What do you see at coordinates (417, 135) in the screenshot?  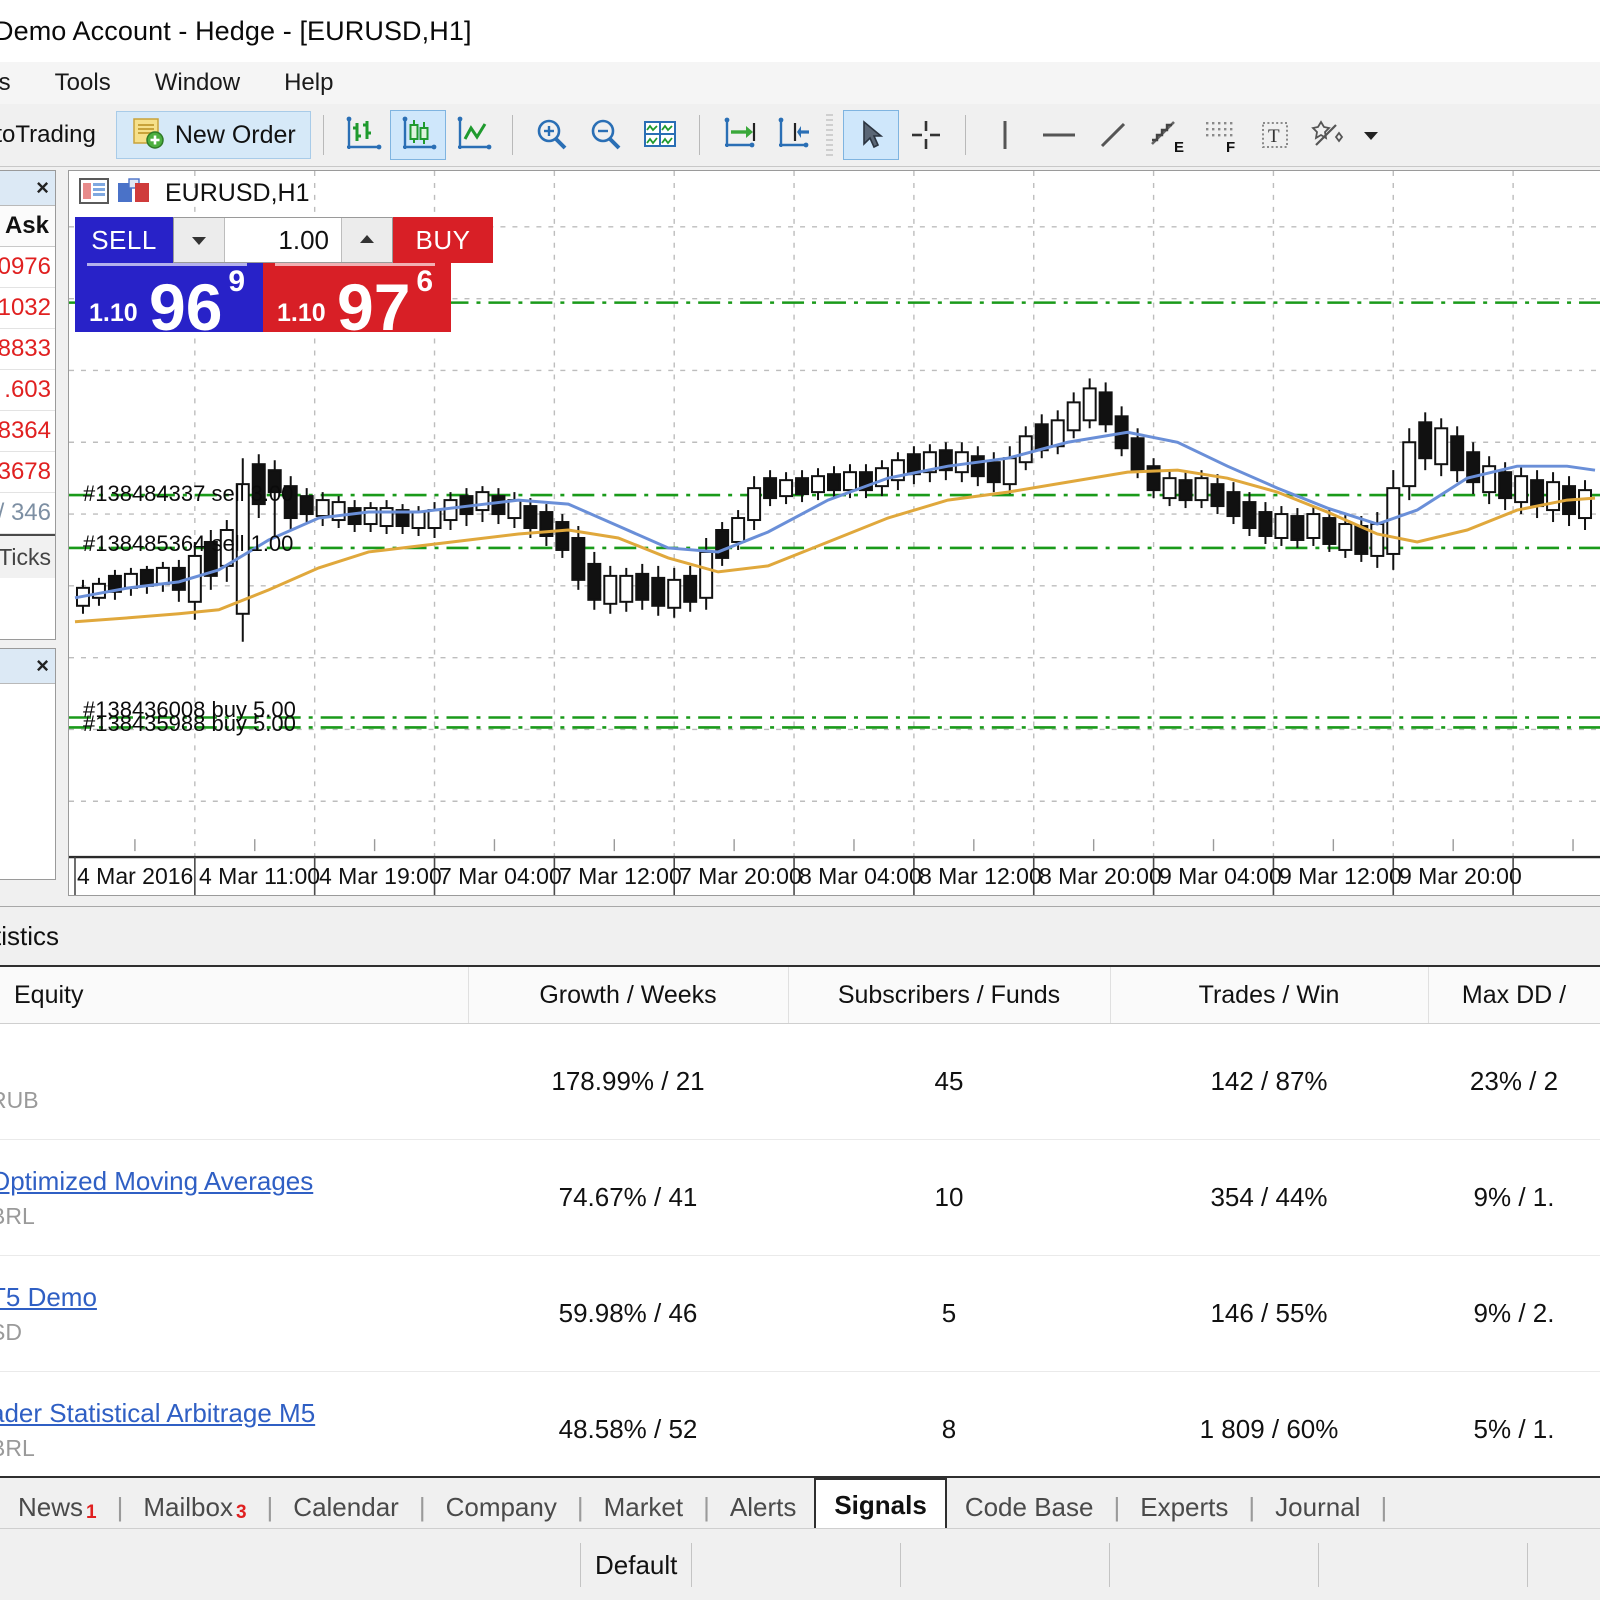 I see `candlestick-chart-icon` at bounding box center [417, 135].